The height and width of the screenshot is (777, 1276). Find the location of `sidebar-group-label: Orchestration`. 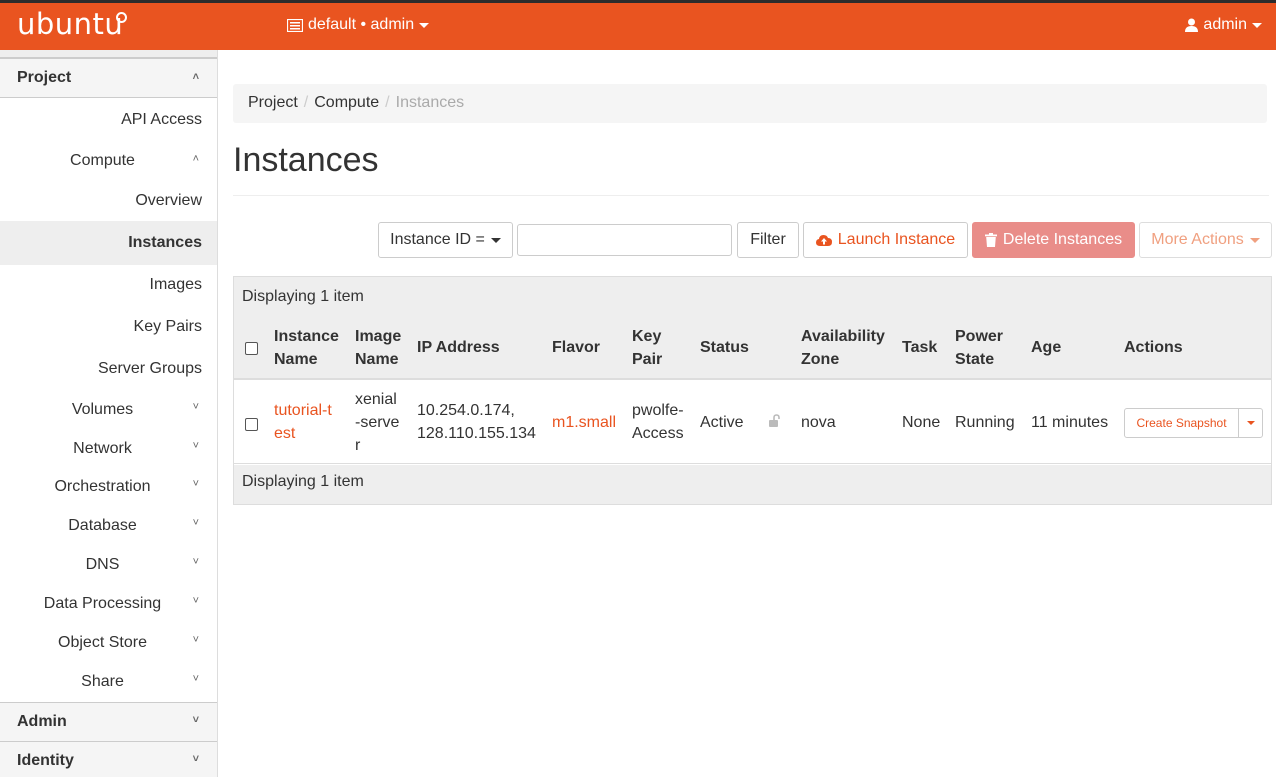

sidebar-group-label: Orchestration is located at coordinates (102, 486).